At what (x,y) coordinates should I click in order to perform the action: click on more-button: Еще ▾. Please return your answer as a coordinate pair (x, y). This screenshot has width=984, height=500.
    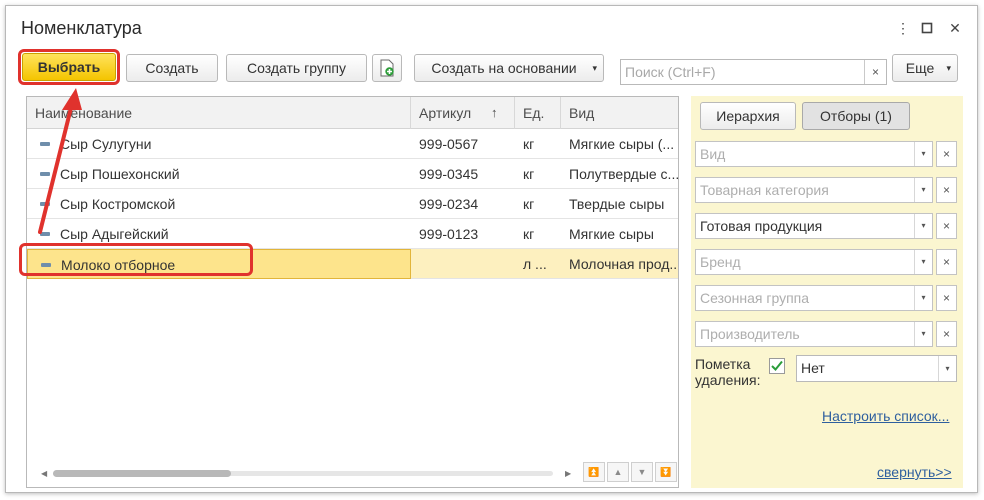
    Looking at the image, I should click on (925, 68).